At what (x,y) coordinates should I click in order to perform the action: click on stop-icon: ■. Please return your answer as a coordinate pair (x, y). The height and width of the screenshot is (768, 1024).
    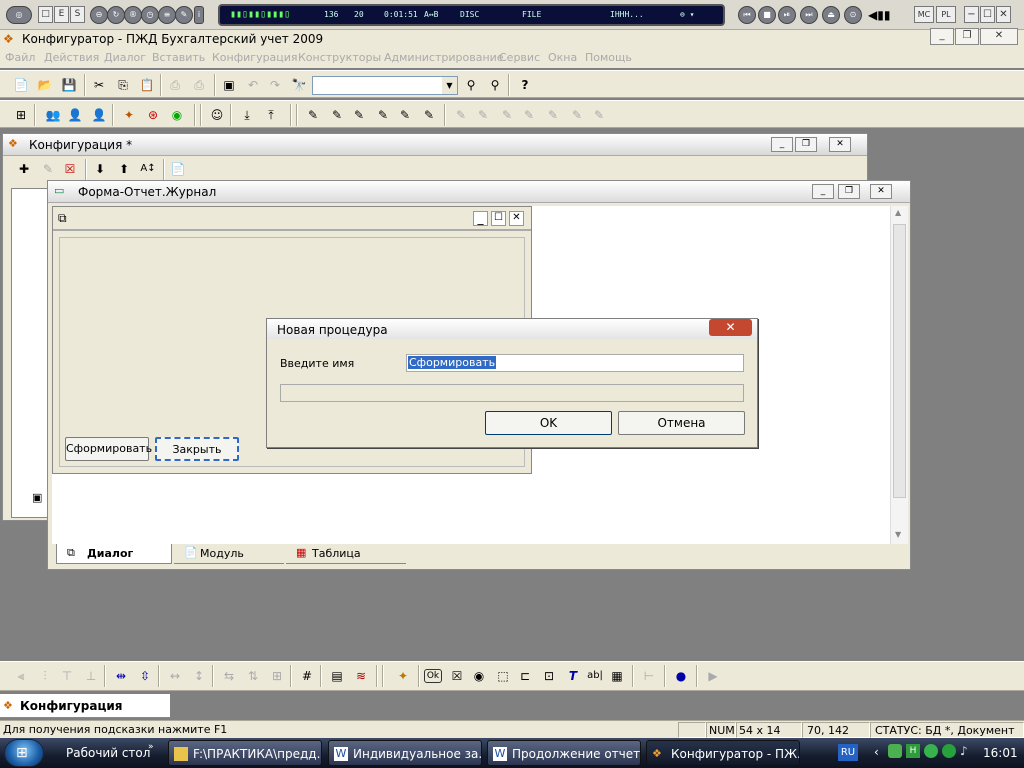
    Looking at the image, I should click on (767, 15).